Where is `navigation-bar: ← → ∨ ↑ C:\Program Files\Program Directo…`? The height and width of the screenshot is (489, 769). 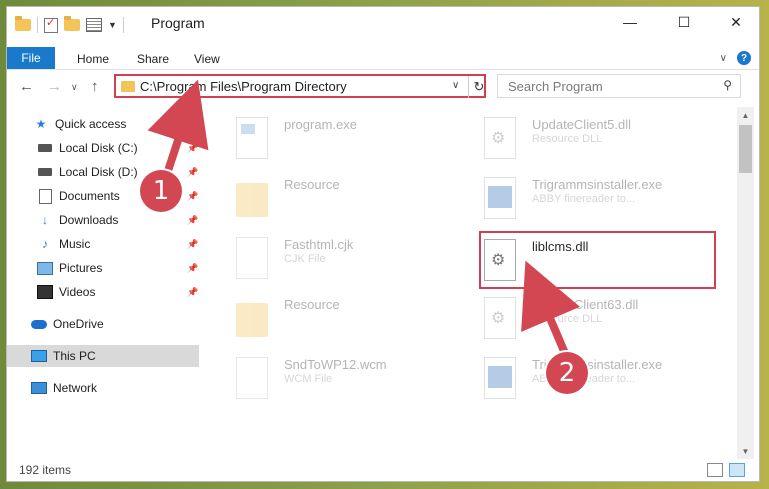 navigation-bar: ← → ∨ ↑ C:\Program Files\Program Directo… is located at coordinates (383, 88).